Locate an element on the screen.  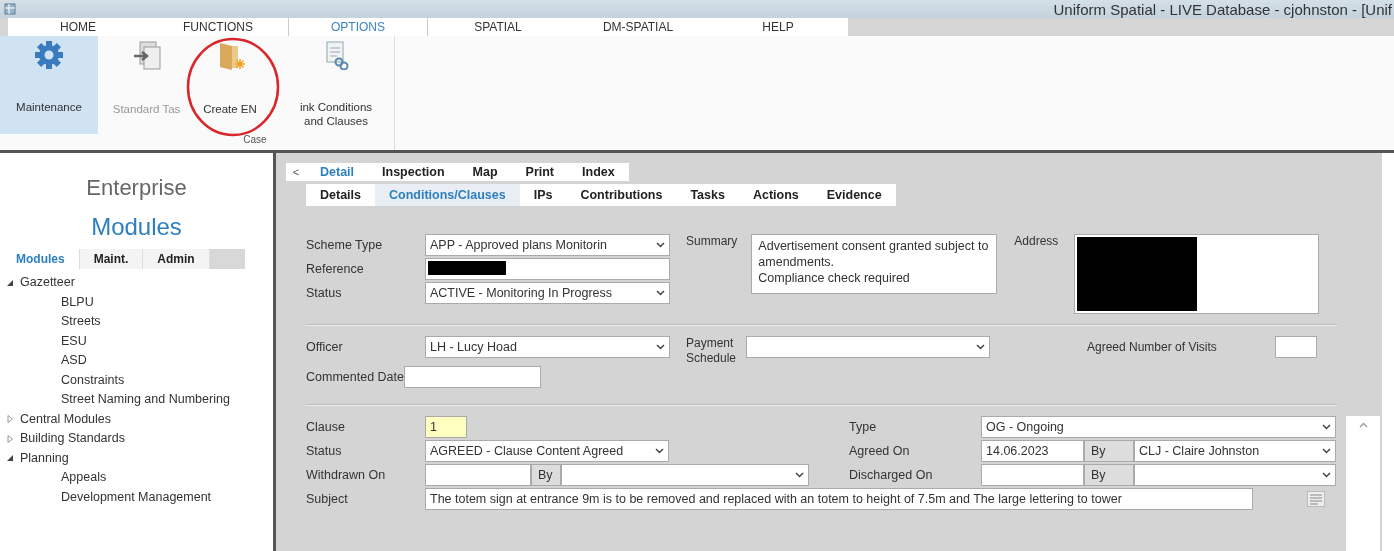
group-label: Case is located at coordinates (255, 139).